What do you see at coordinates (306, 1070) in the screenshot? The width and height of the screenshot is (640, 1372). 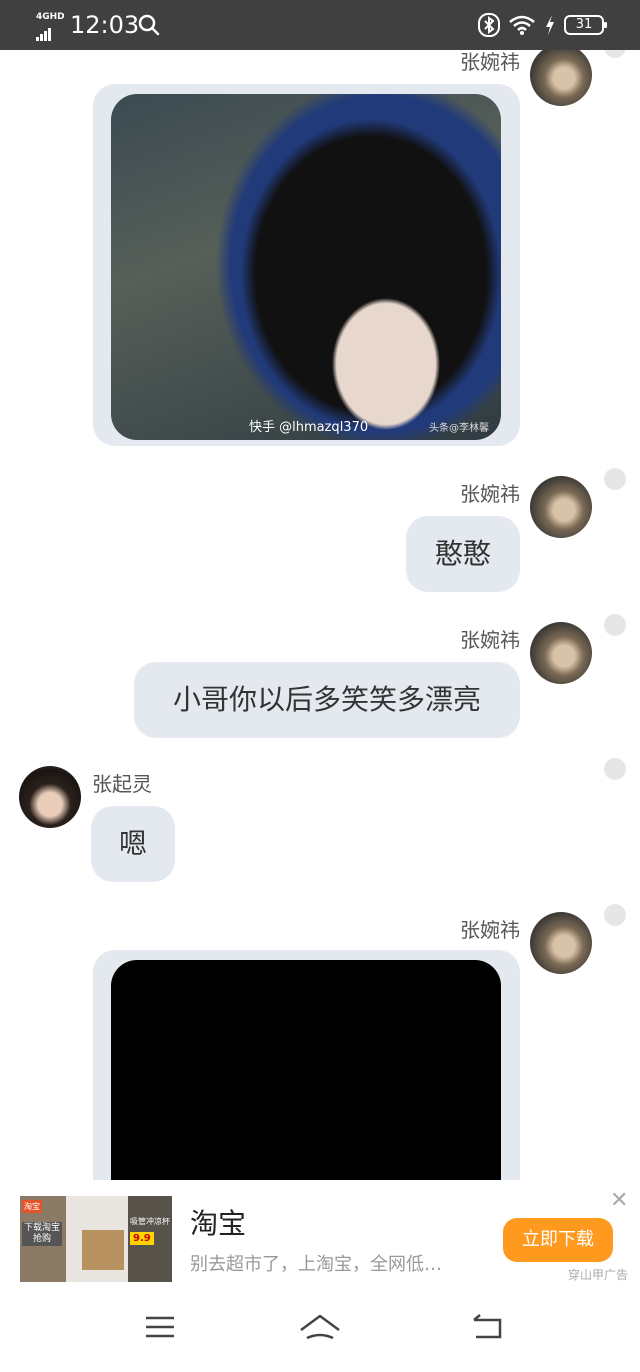 I see `video-player` at bounding box center [306, 1070].